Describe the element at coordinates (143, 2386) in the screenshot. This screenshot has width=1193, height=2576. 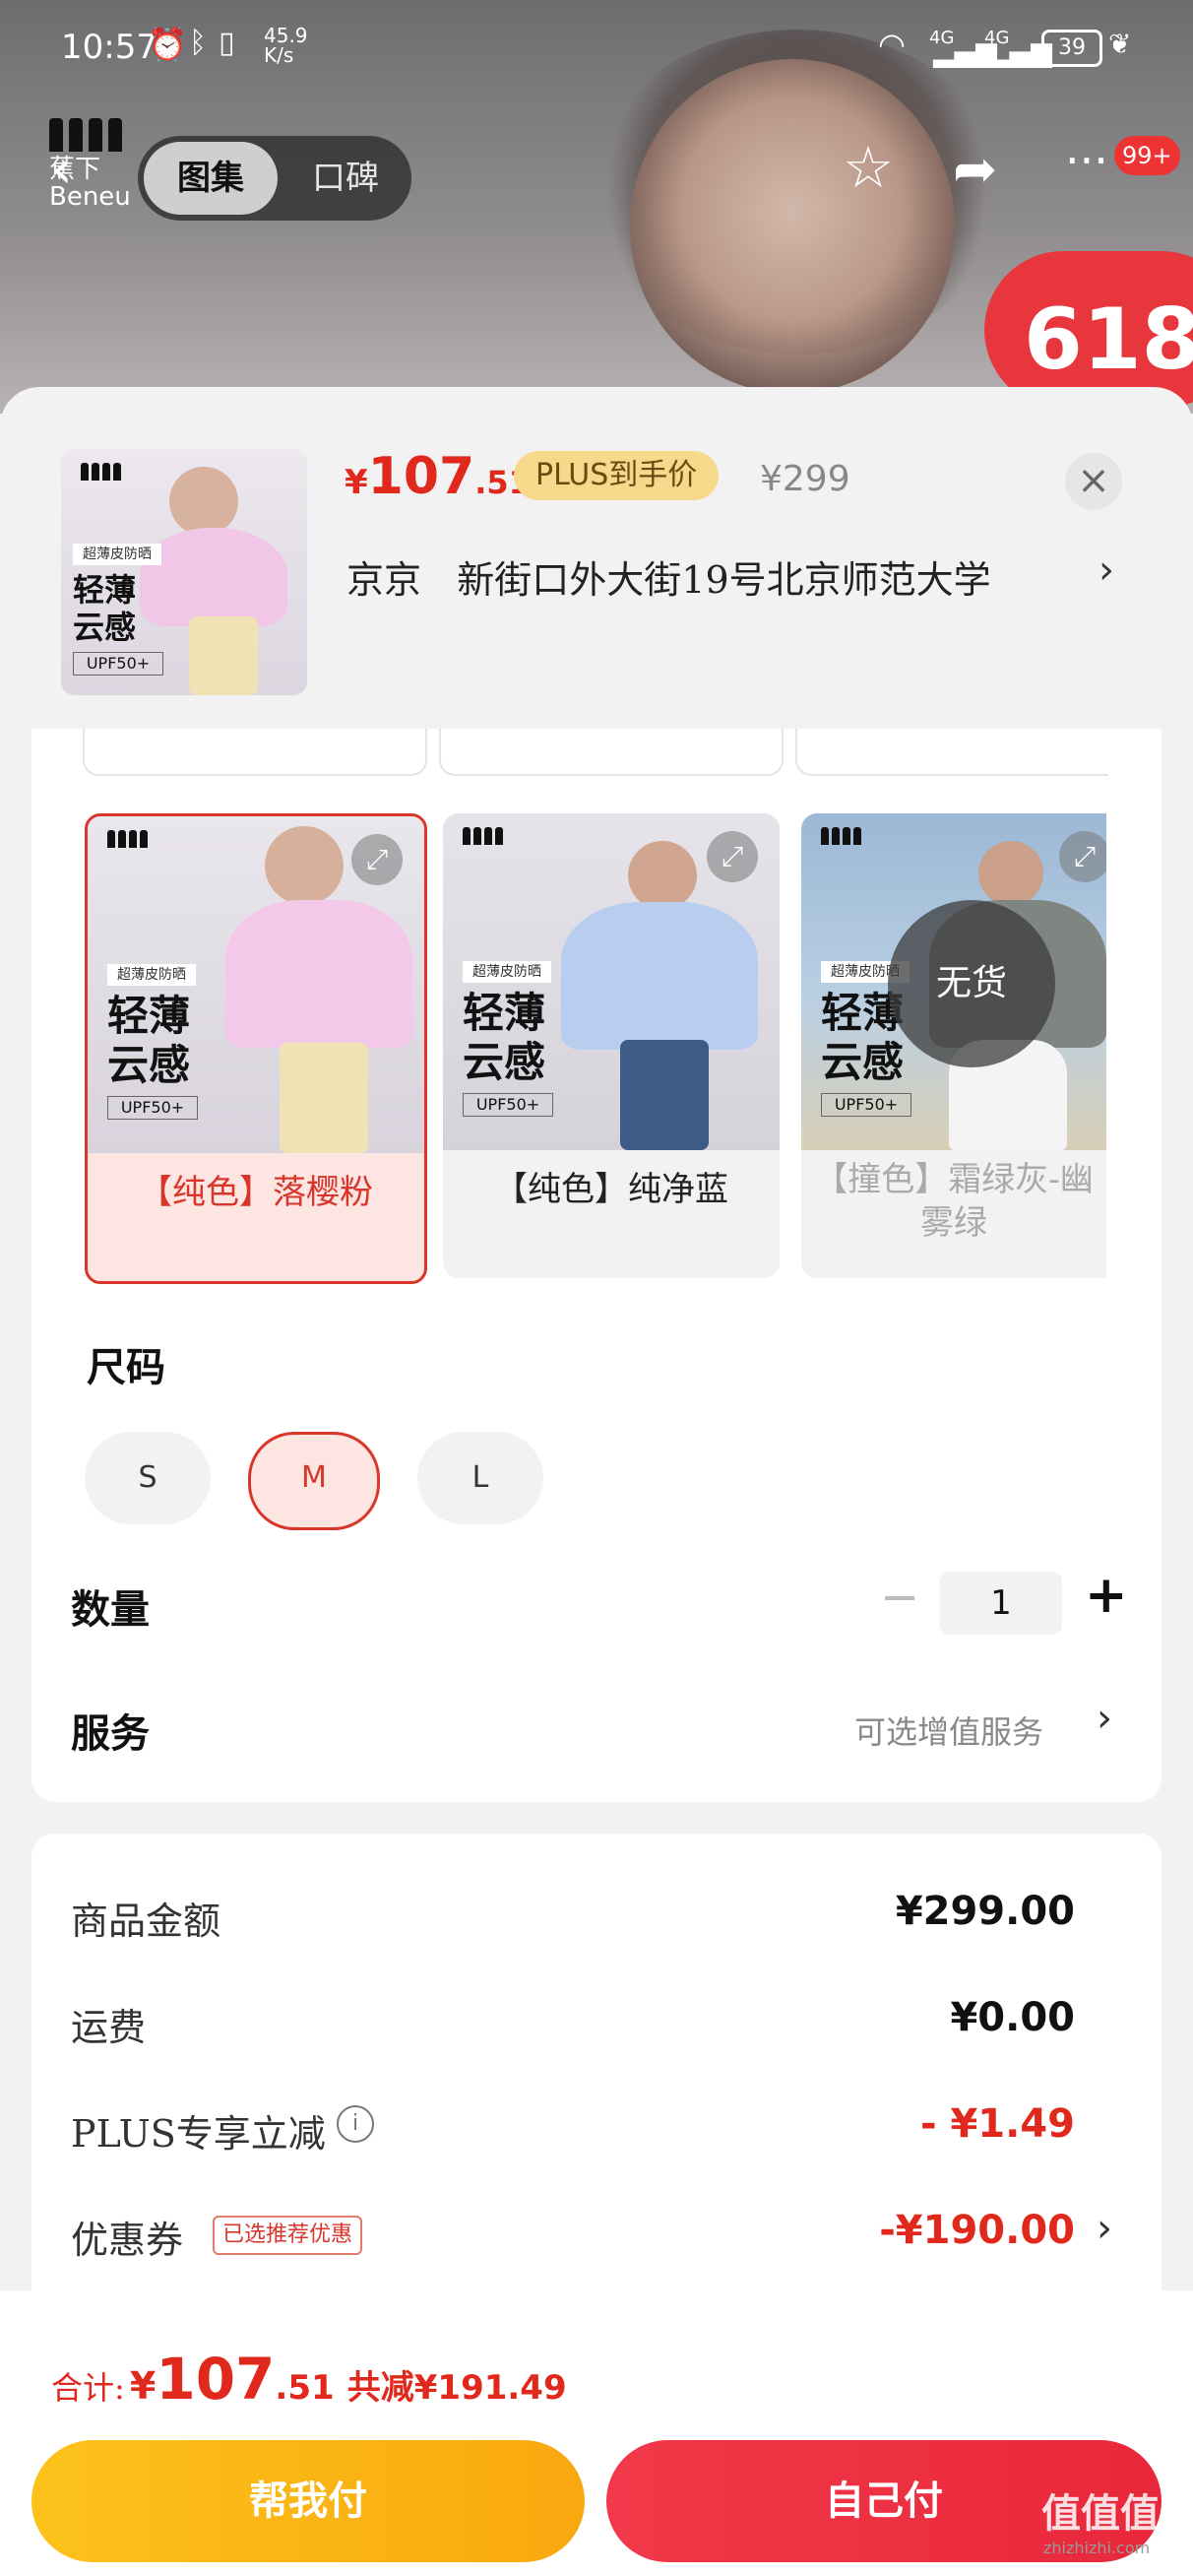
I see `total-currency: ¥` at that location.